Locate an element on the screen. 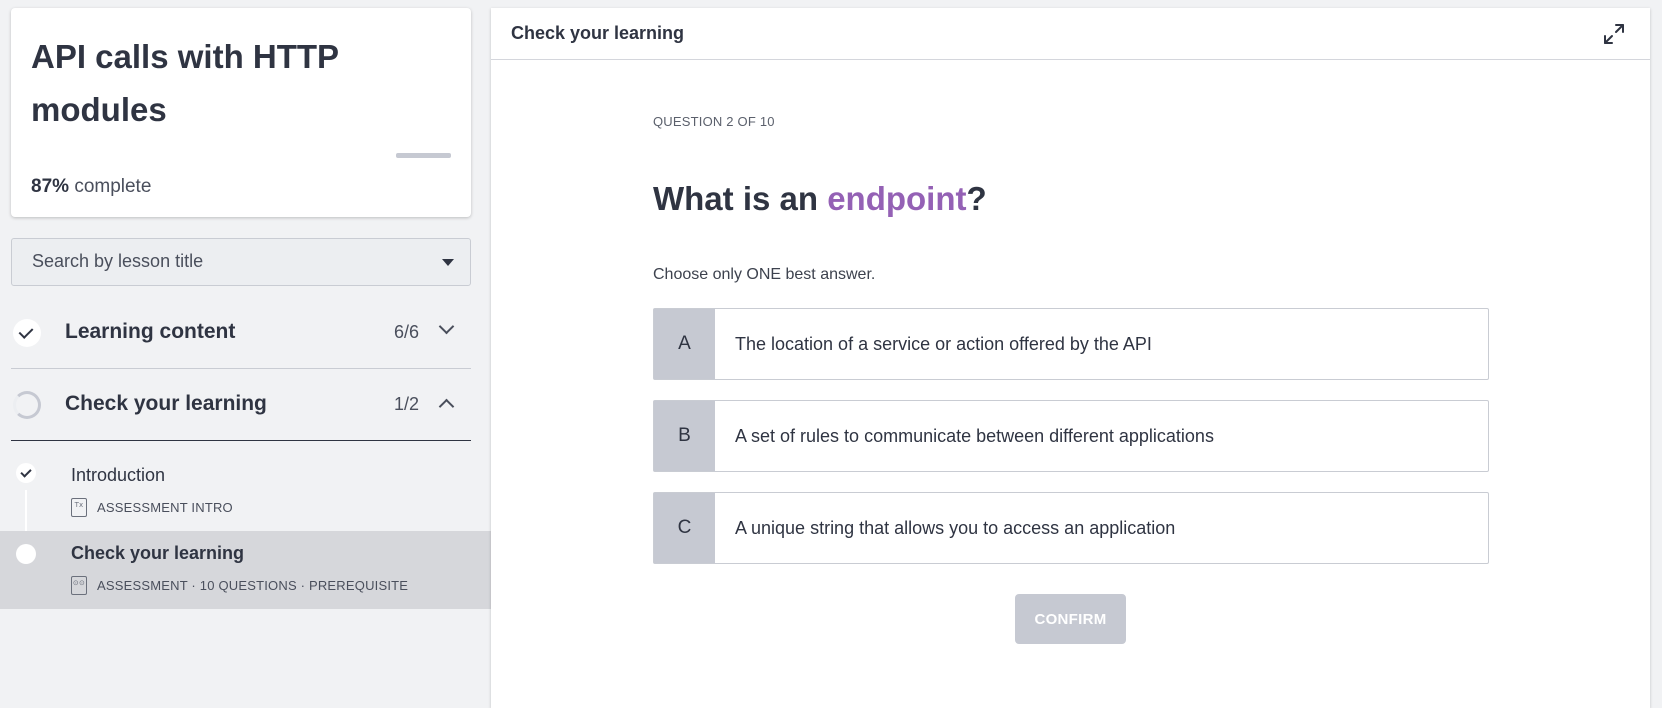 This screenshot has height=708, width=1662. progress-percent: 87% is located at coordinates (50, 186).